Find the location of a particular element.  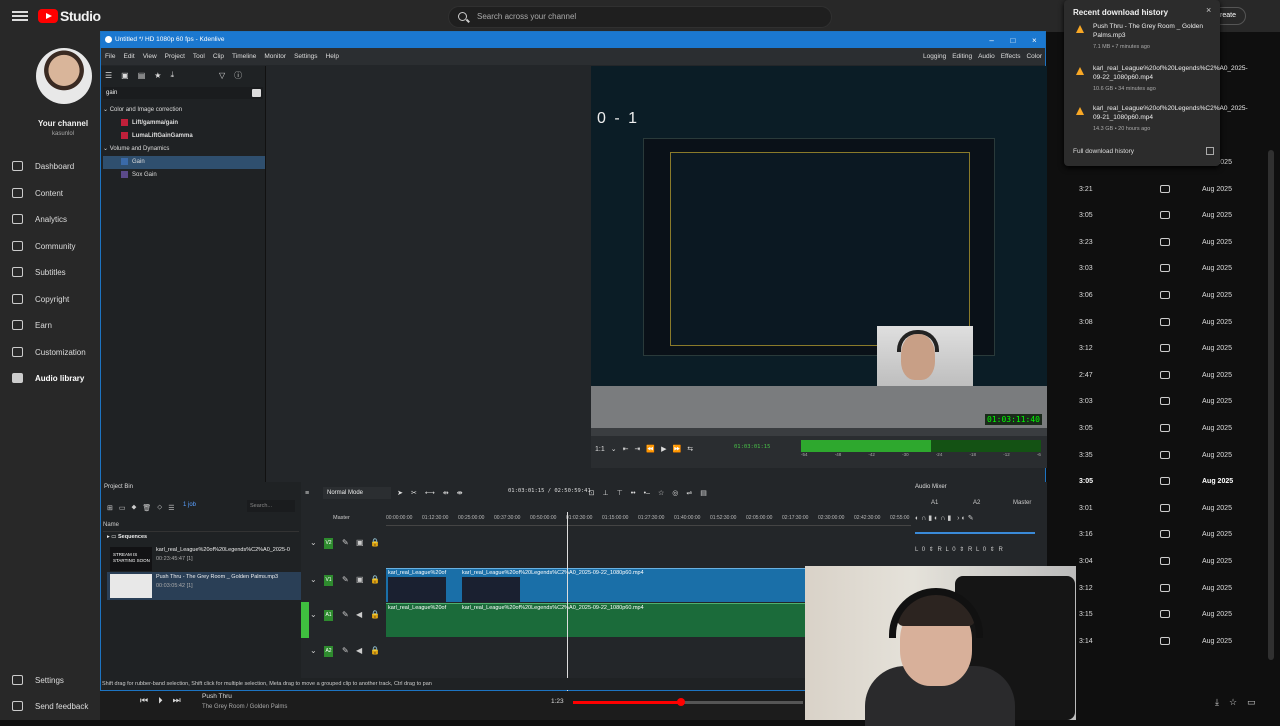

filter-icon: ▽ is located at coordinates (222, 75).